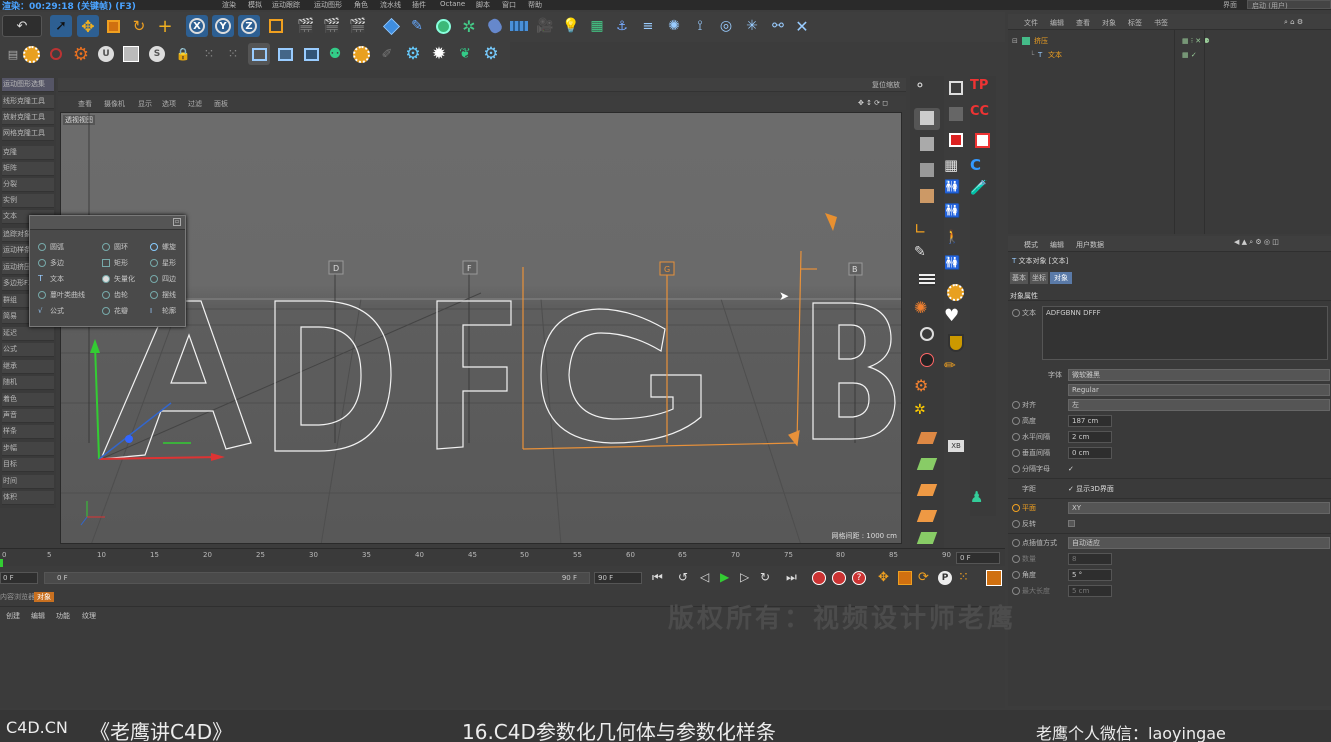  What do you see at coordinates (177, 222) in the screenshot?
I see `popup-close-icon: ▫` at bounding box center [177, 222].